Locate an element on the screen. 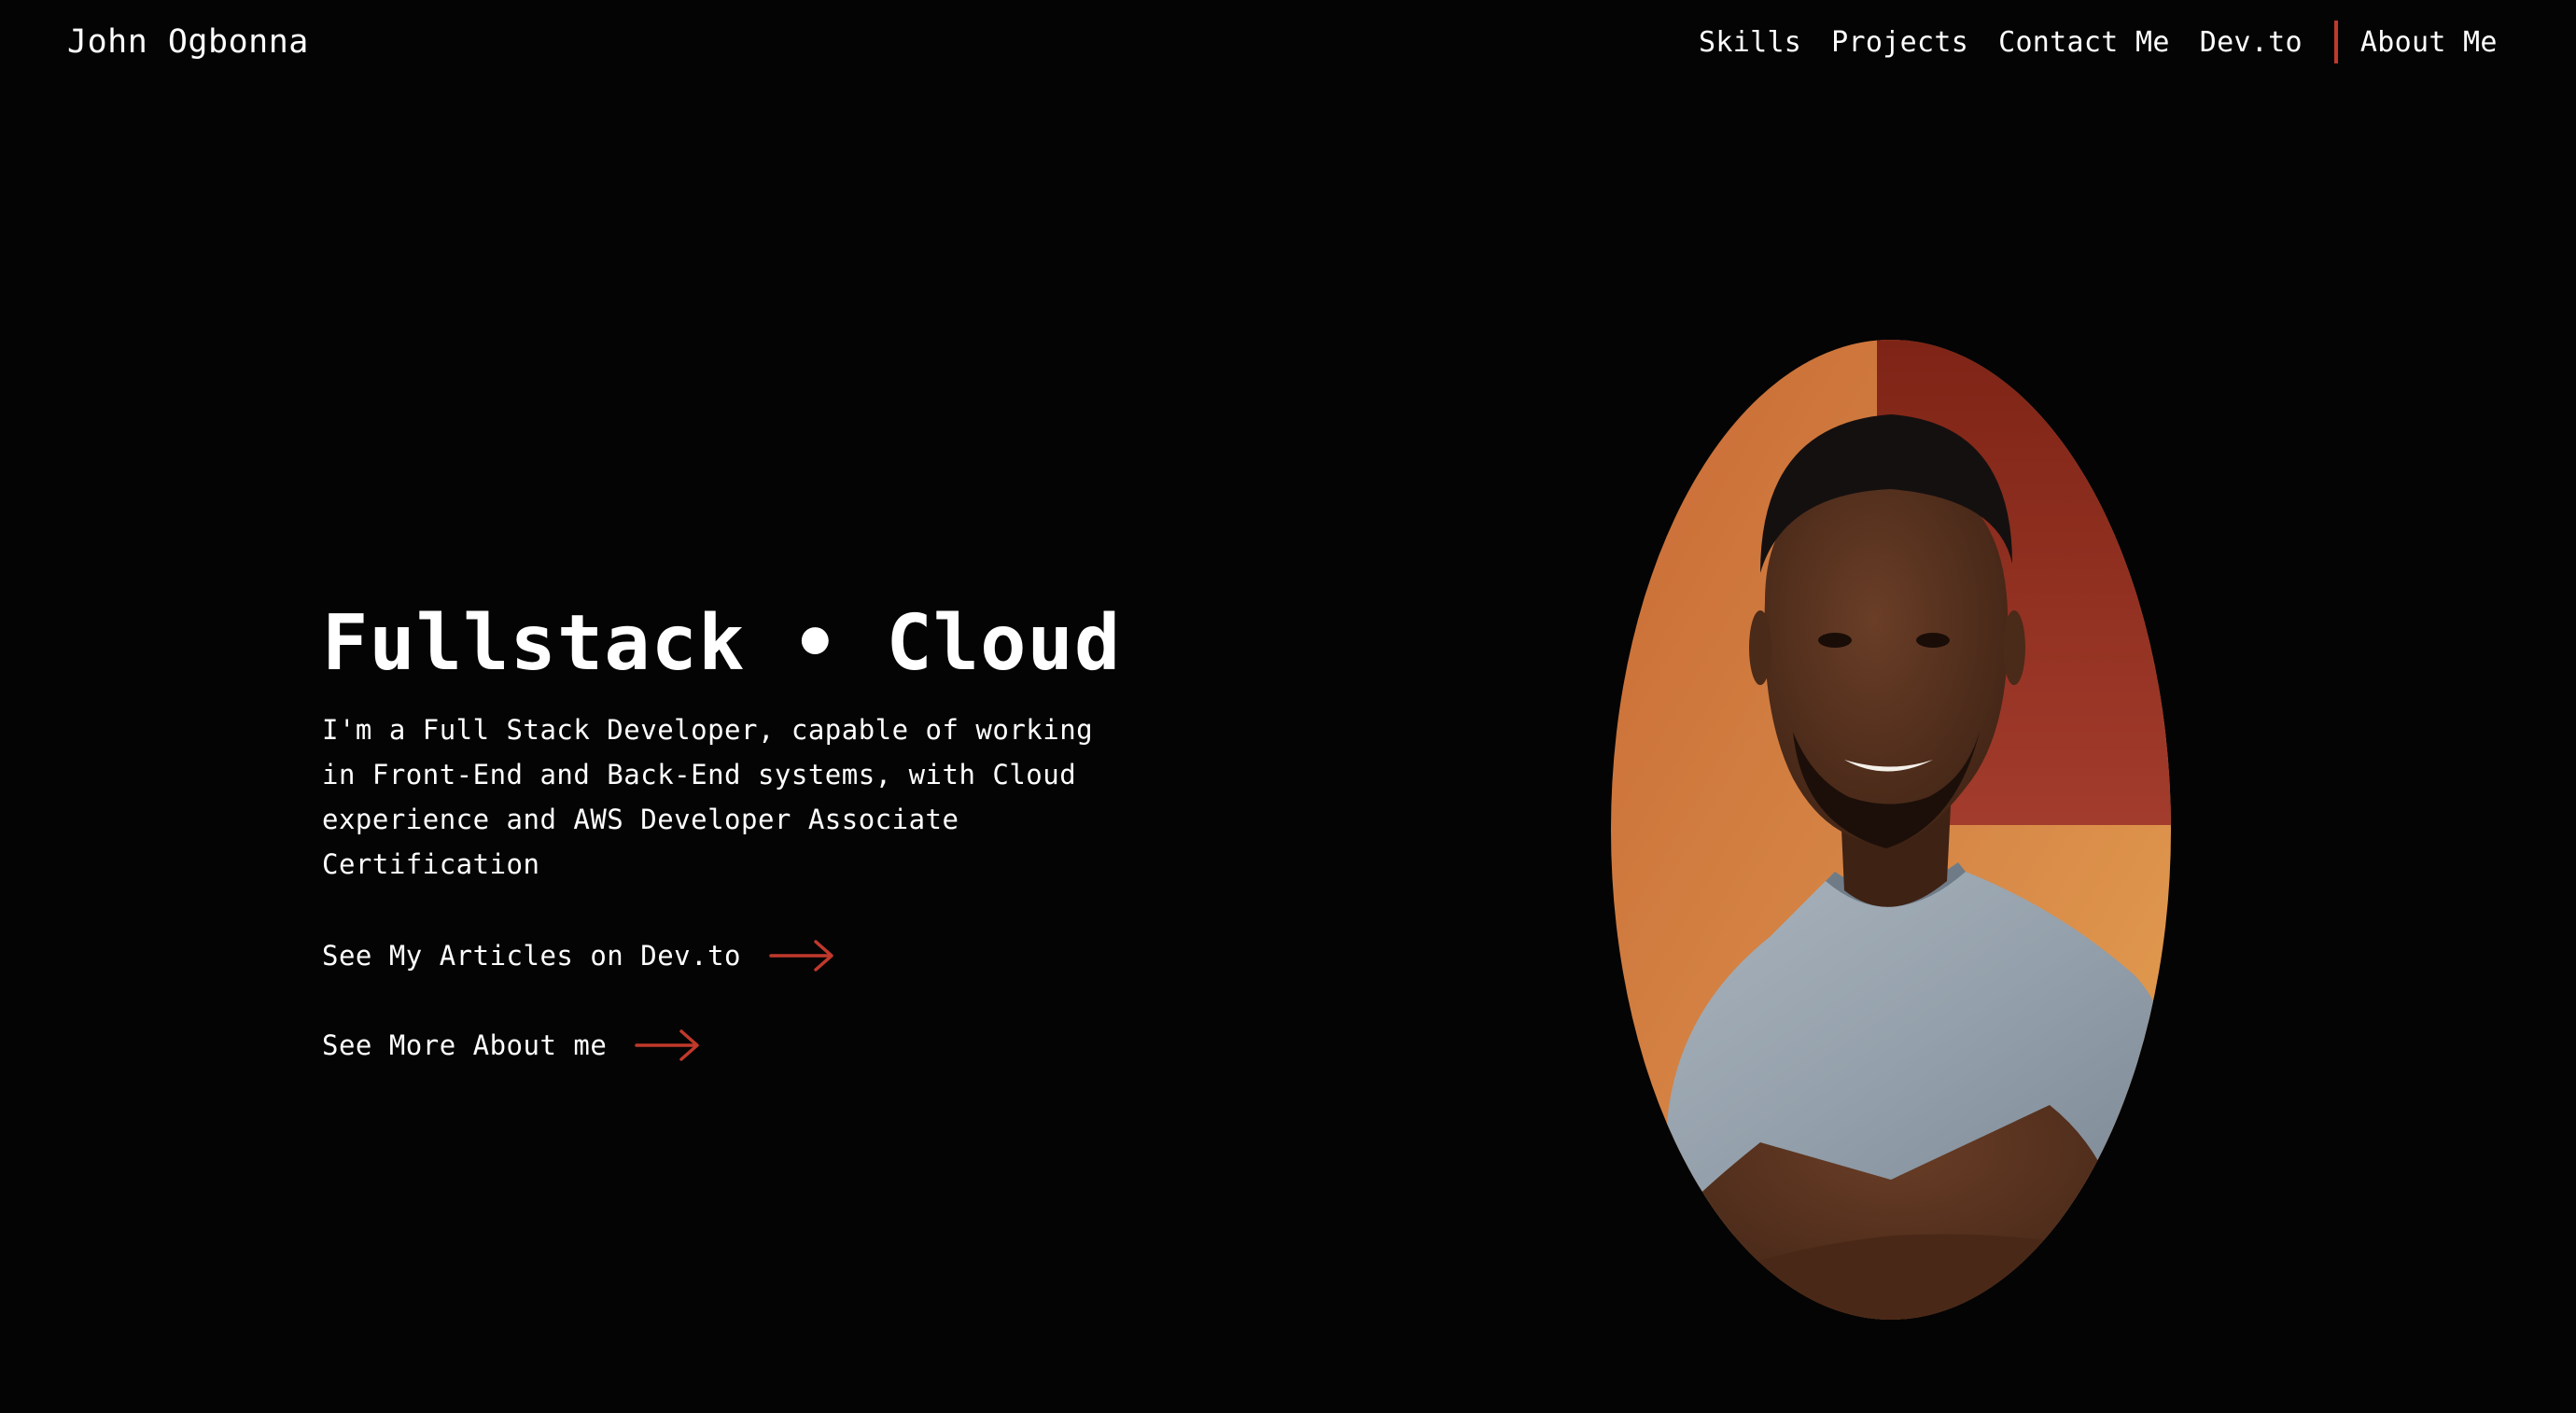  articles-link: See My Articles on Dev.to is located at coordinates (578, 955).